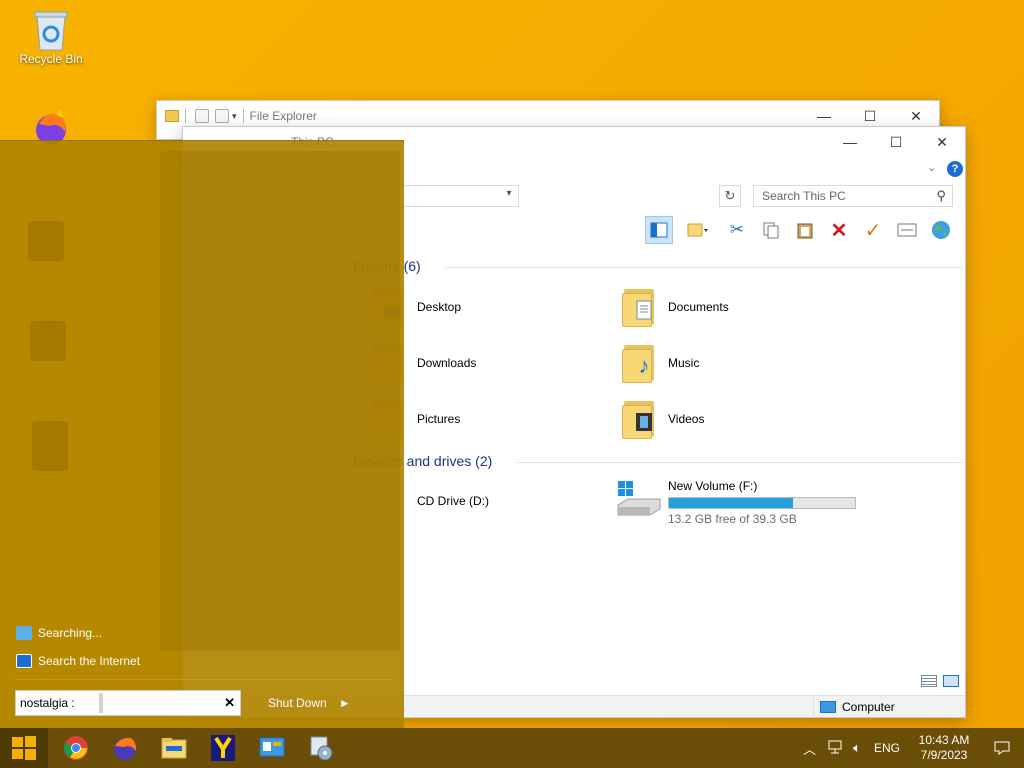  I want to click on help-icon: ?, so click(955, 169).